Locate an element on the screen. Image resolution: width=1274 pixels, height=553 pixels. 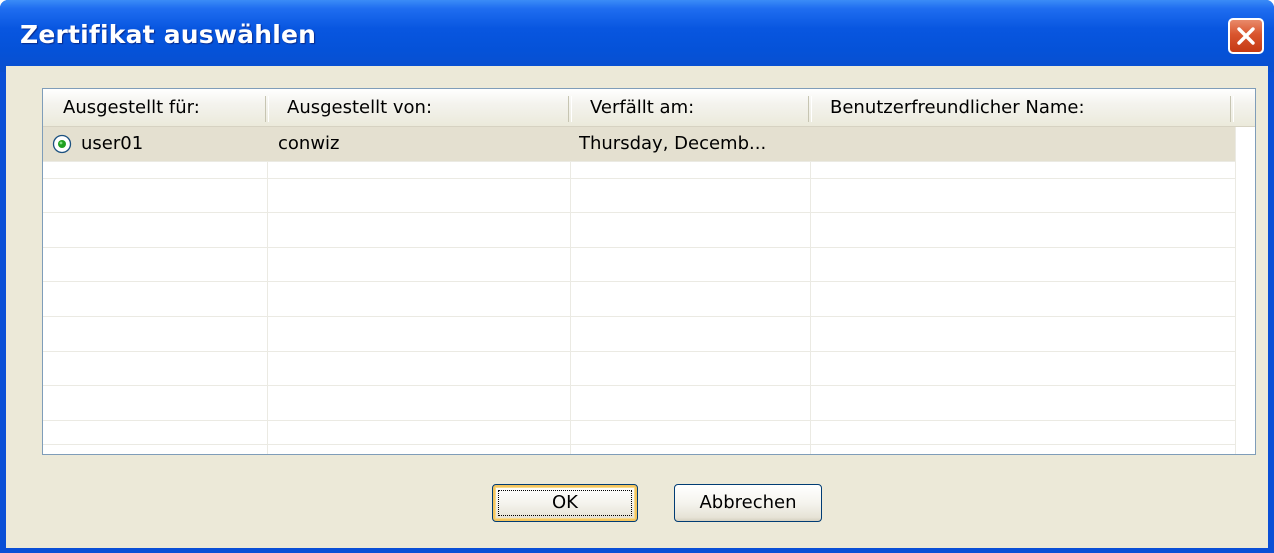
cell-issued-to: user01 is located at coordinates (112, 143).